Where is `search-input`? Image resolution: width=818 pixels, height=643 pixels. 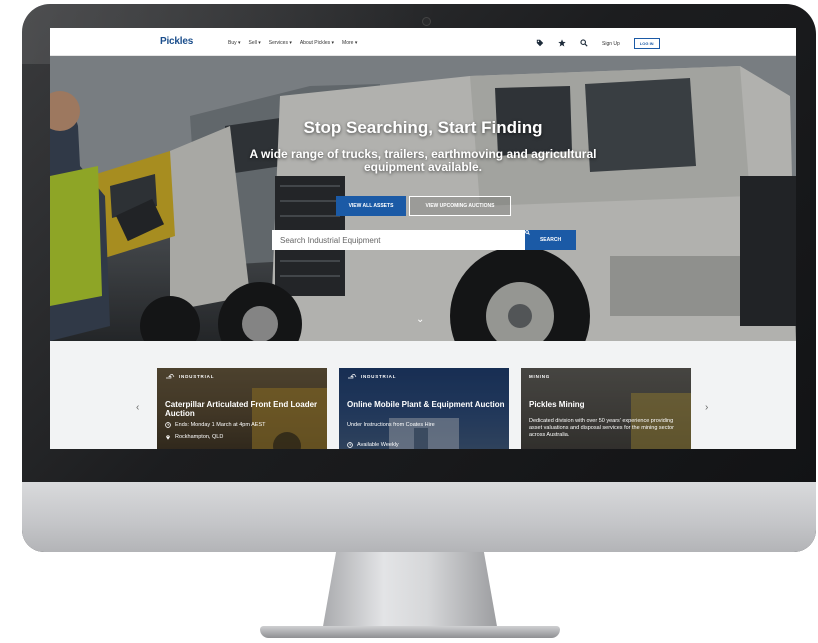 search-input is located at coordinates (398, 240).